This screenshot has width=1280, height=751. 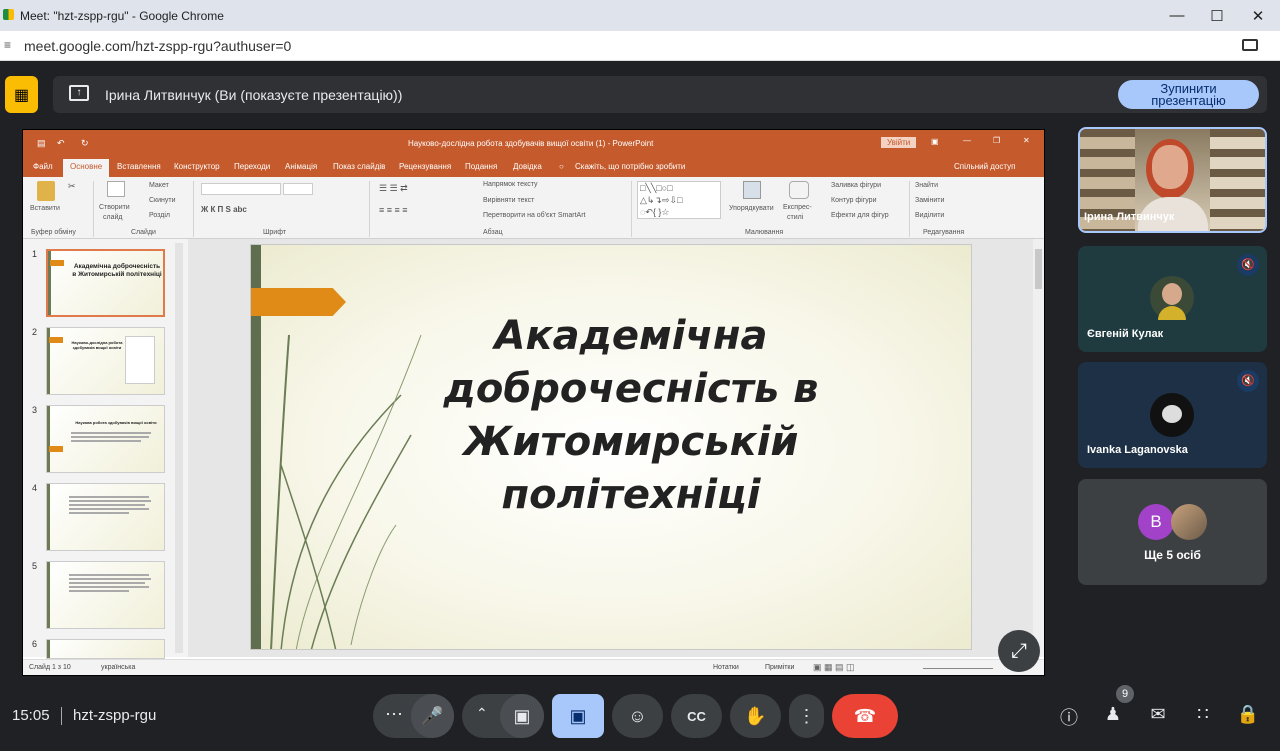 What do you see at coordinates (1069, 717) in the screenshot?
I see `meeting-info-icon: ⓘ` at bounding box center [1069, 717].